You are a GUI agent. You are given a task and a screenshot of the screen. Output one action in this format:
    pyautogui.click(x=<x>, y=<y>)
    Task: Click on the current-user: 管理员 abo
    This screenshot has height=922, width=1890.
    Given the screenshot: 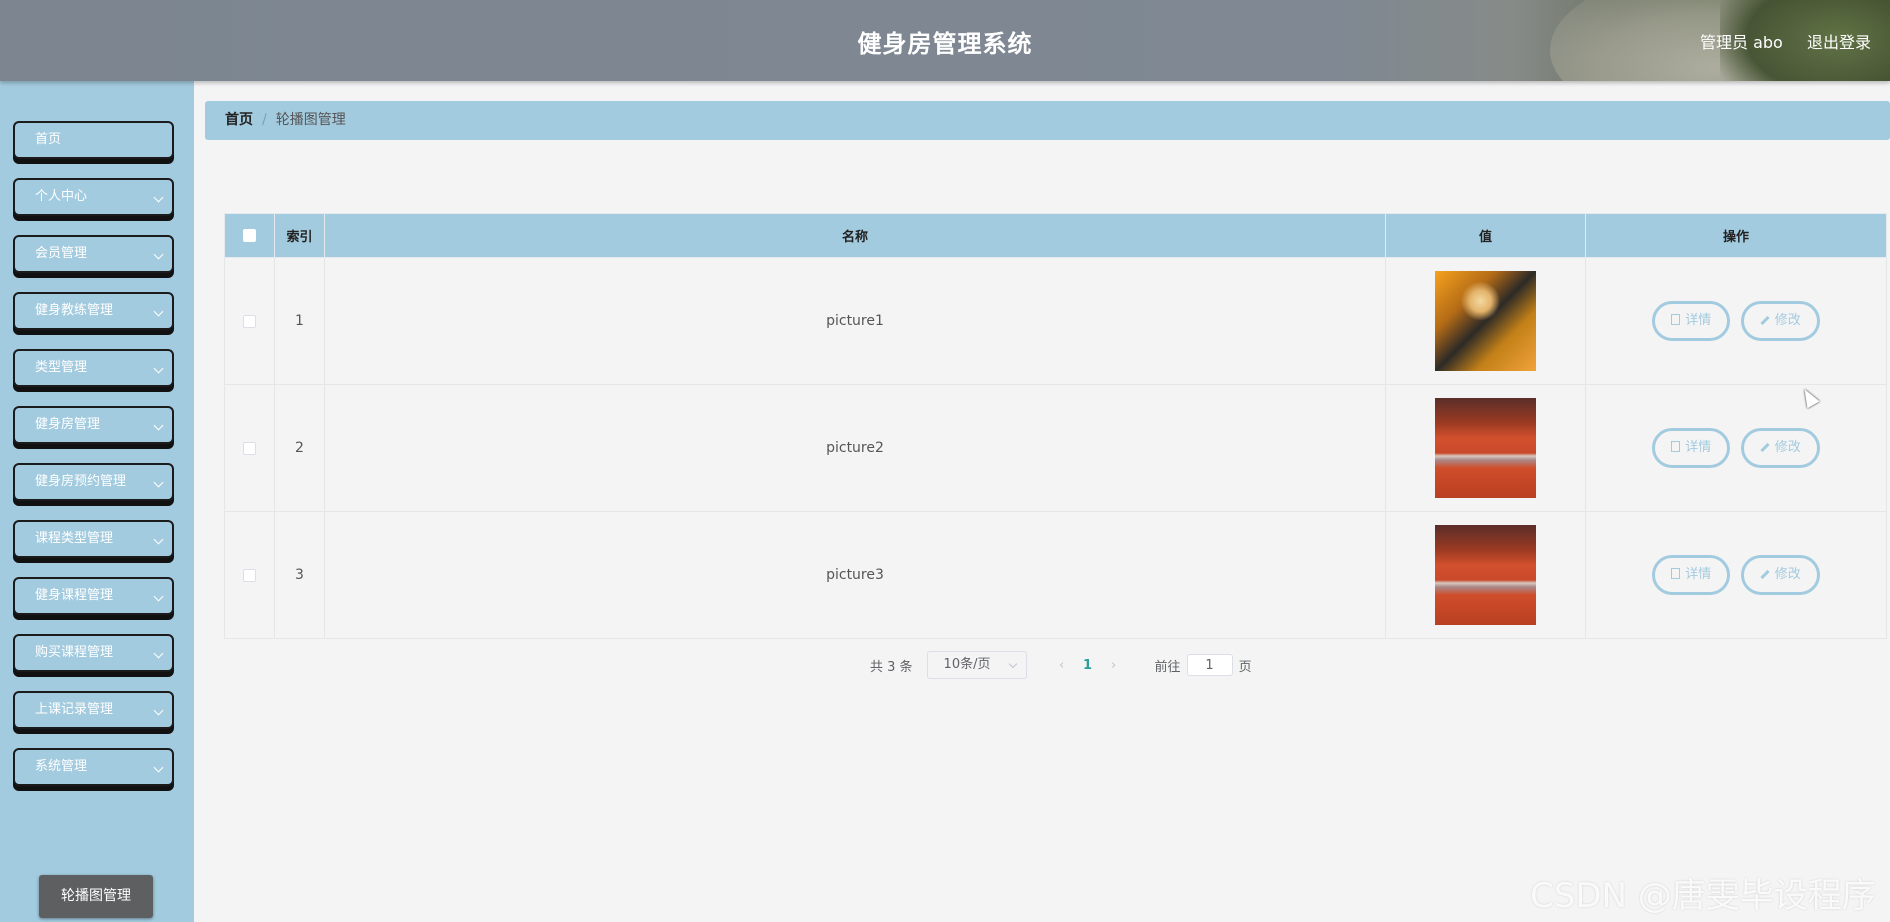 What is the action you would take?
    pyautogui.click(x=1741, y=42)
    